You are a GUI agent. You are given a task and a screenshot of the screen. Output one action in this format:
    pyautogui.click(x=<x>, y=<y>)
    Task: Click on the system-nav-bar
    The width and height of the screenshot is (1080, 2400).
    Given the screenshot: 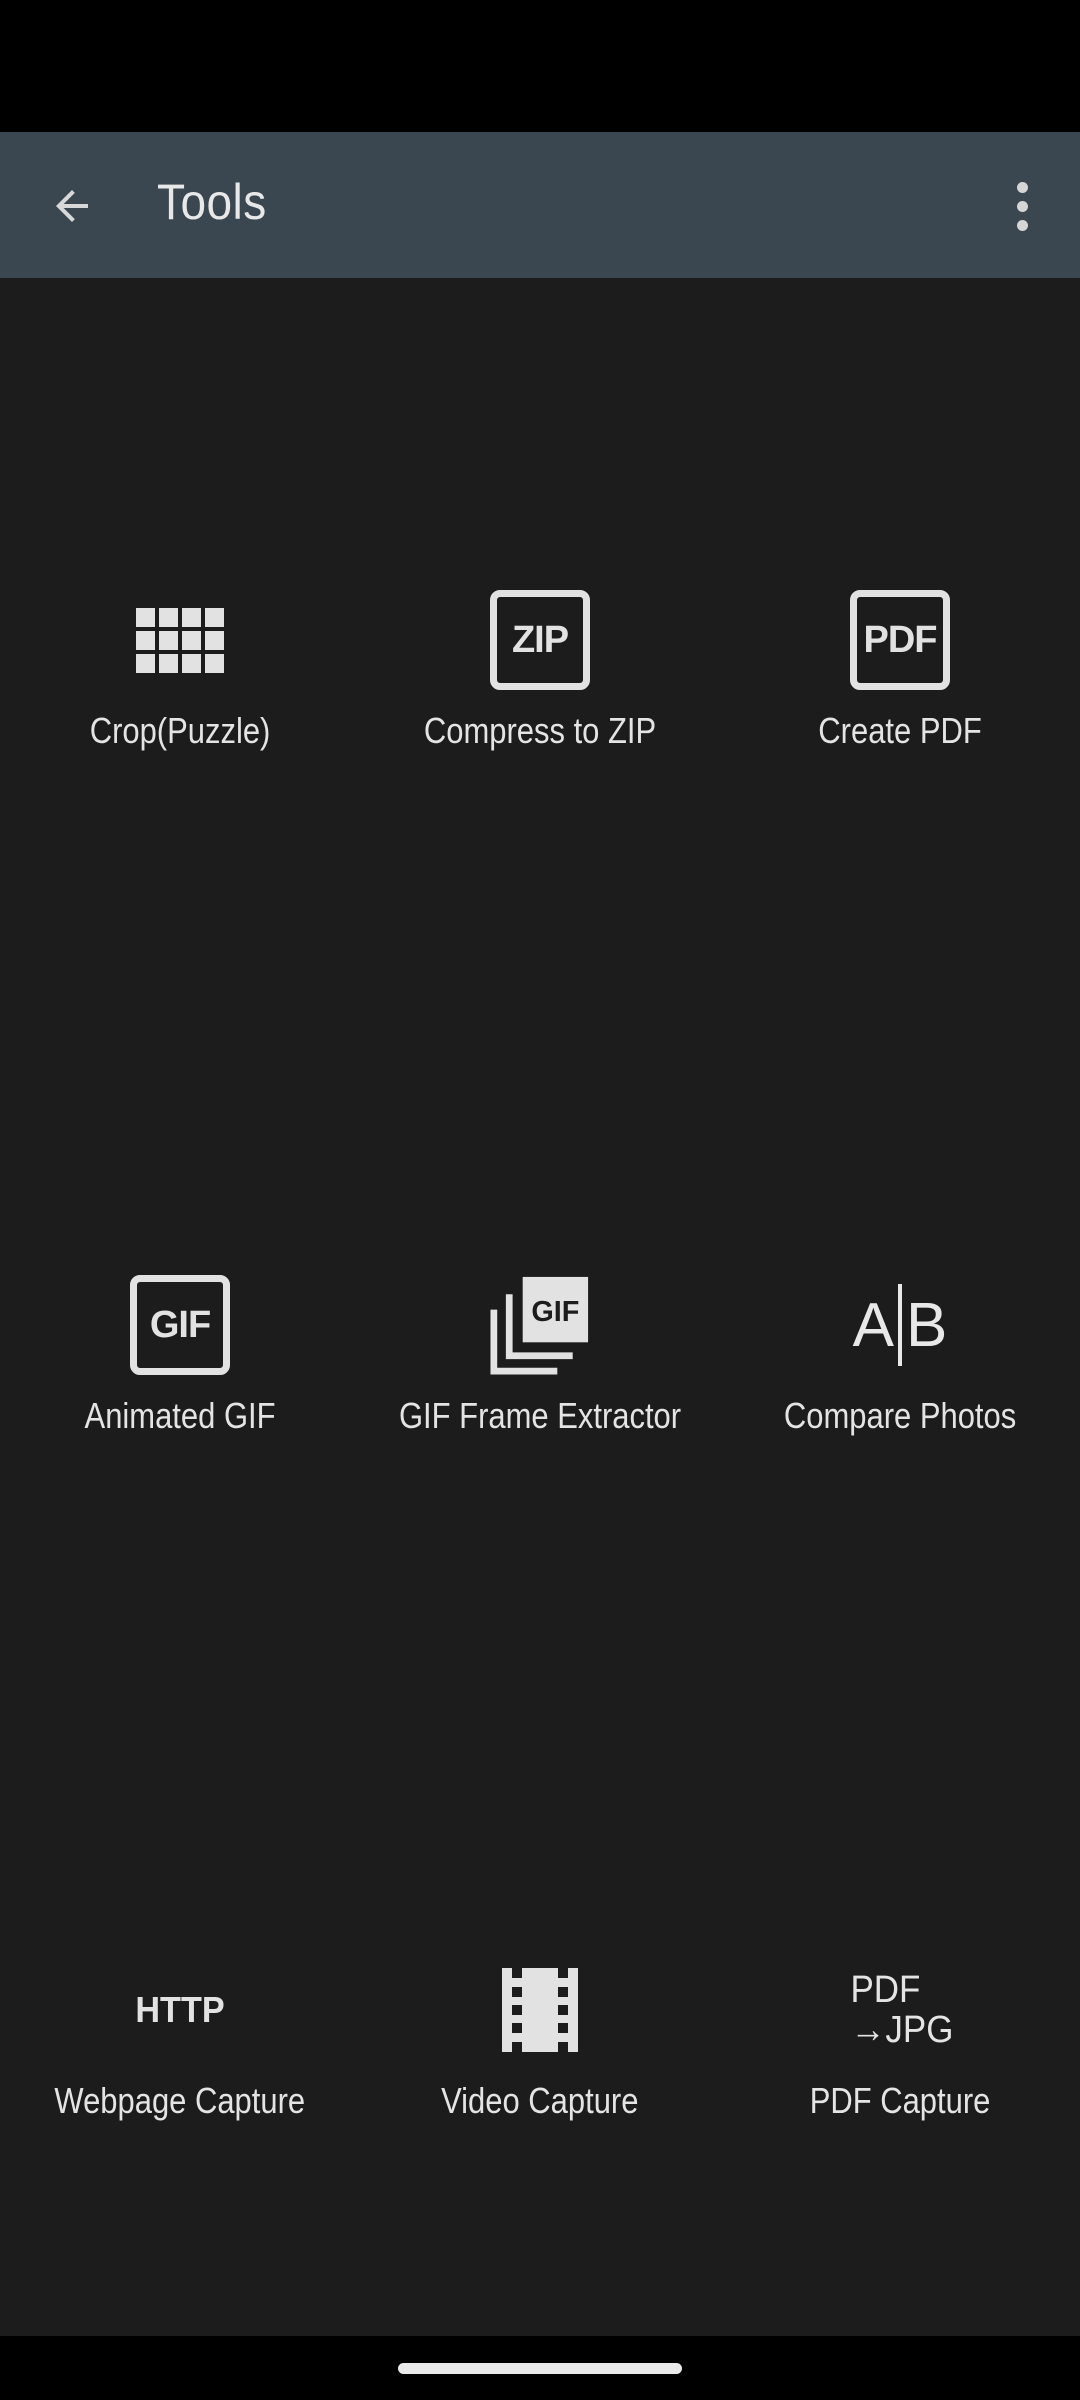 What is the action you would take?
    pyautogui.click(x=540, y=2368)
    